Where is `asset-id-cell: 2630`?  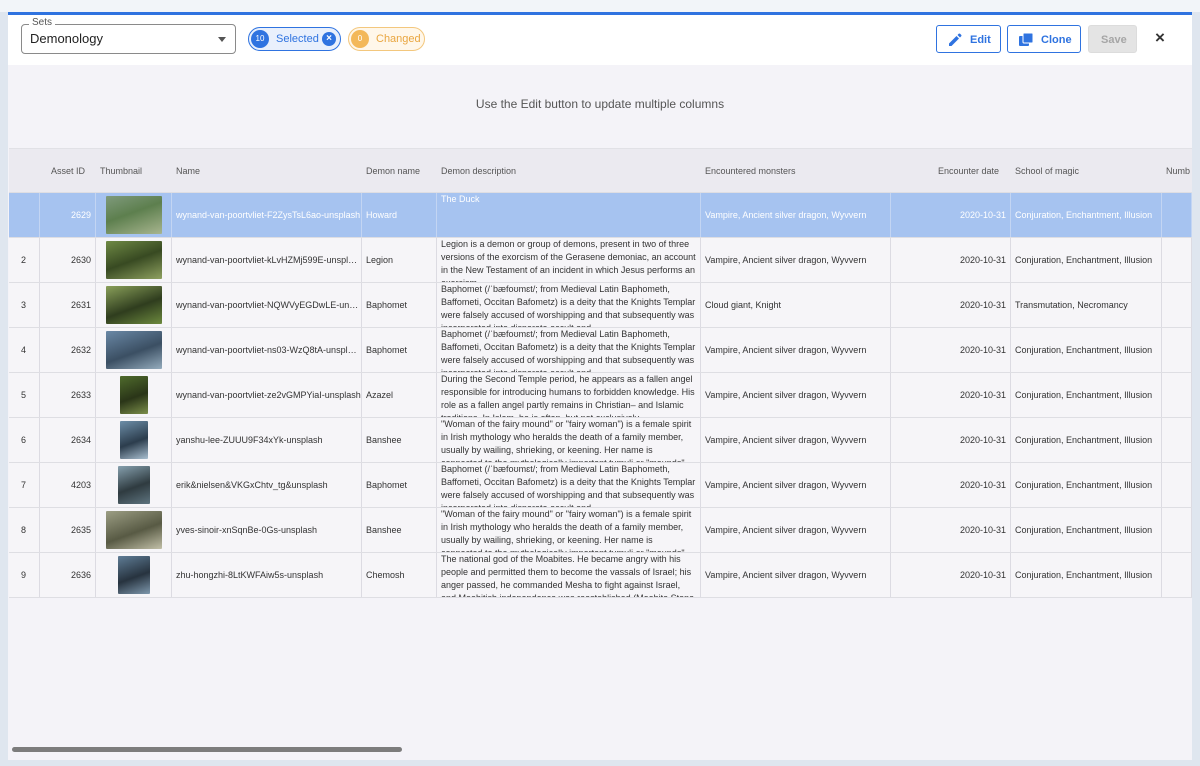
asset-id-cell: 2630 is located at coordinates (68, 260).